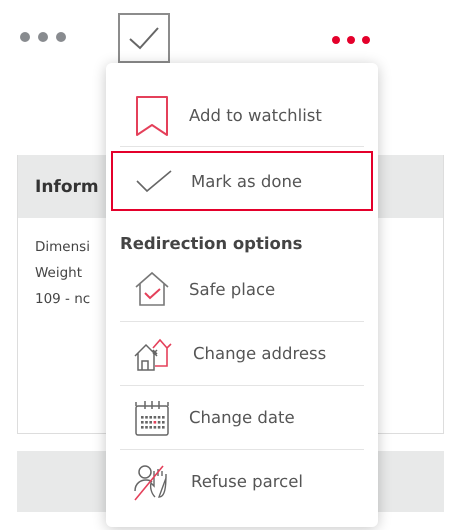 The image size is (451, 530). I want to click on done-checkbox, so click(144, 38).